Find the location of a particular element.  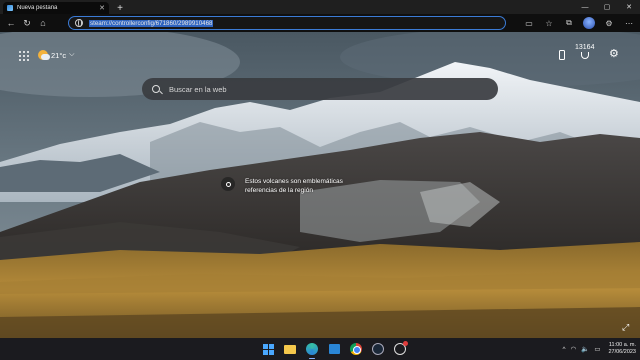

edge-button is located at coordinates (312, 350).